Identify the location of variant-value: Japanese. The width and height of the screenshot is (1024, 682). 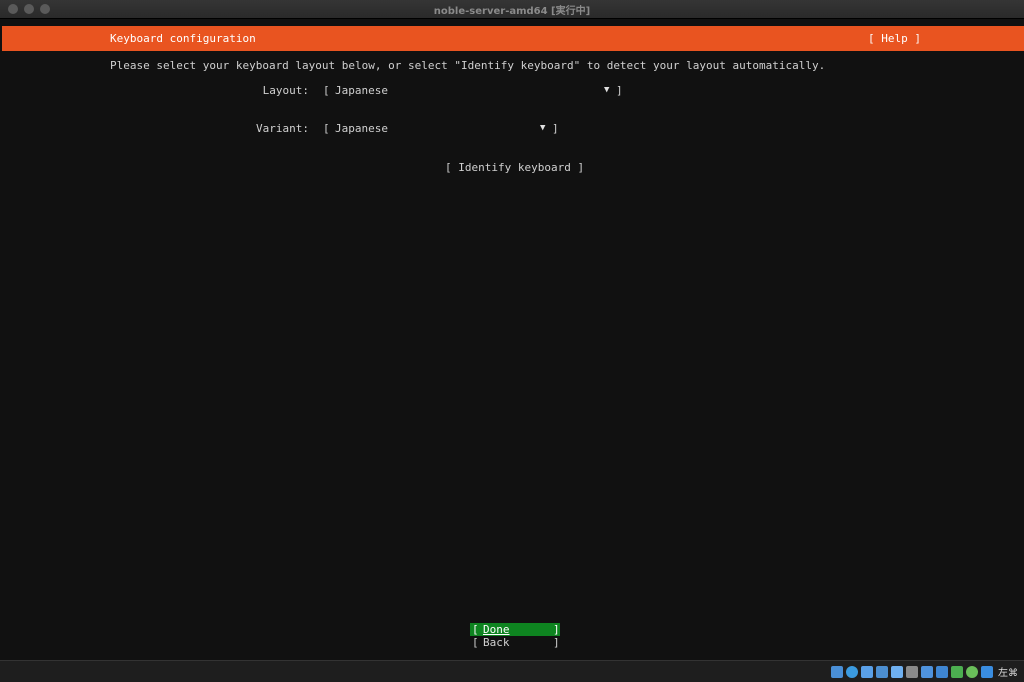
(361, 128).